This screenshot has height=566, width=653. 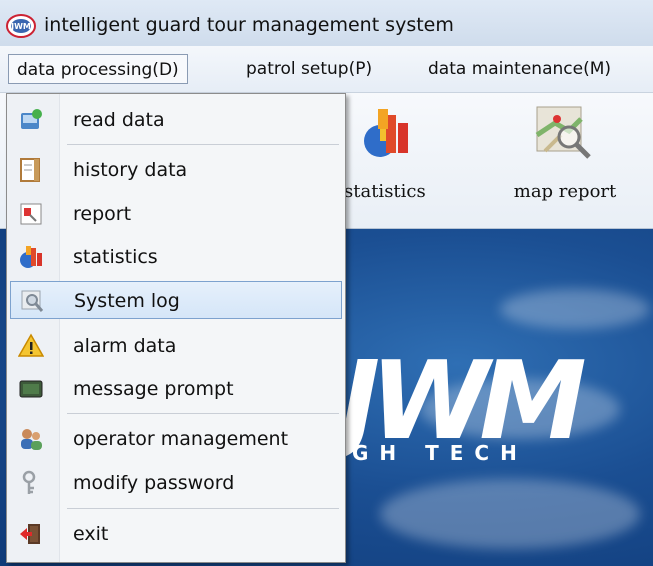 I want to click on operator-management-icon, so click(x=31, y=439).